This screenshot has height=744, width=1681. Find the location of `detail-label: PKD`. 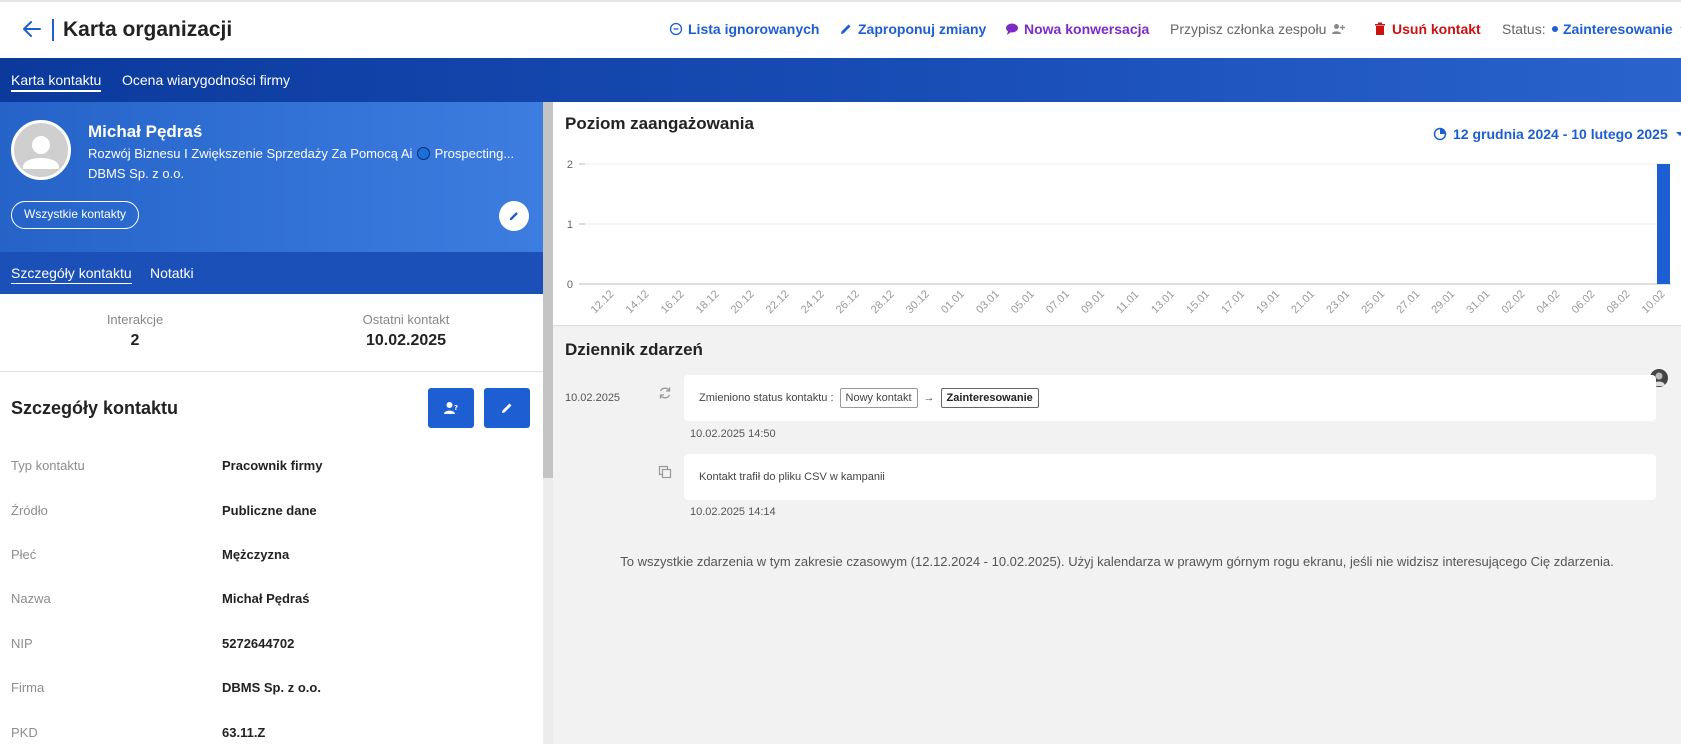

detail-label: PKD is located at coordinates (24, 732).